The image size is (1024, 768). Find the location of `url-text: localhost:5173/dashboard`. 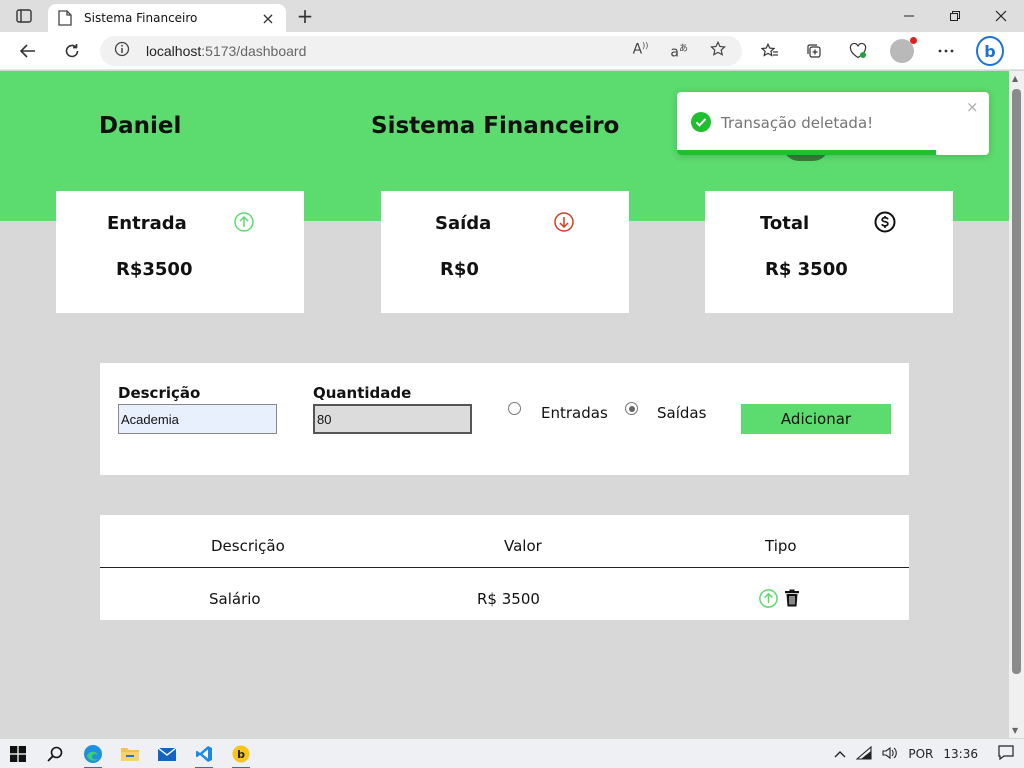

url-text: localhost:5173/dashboard is located at coordinates (389, 51).